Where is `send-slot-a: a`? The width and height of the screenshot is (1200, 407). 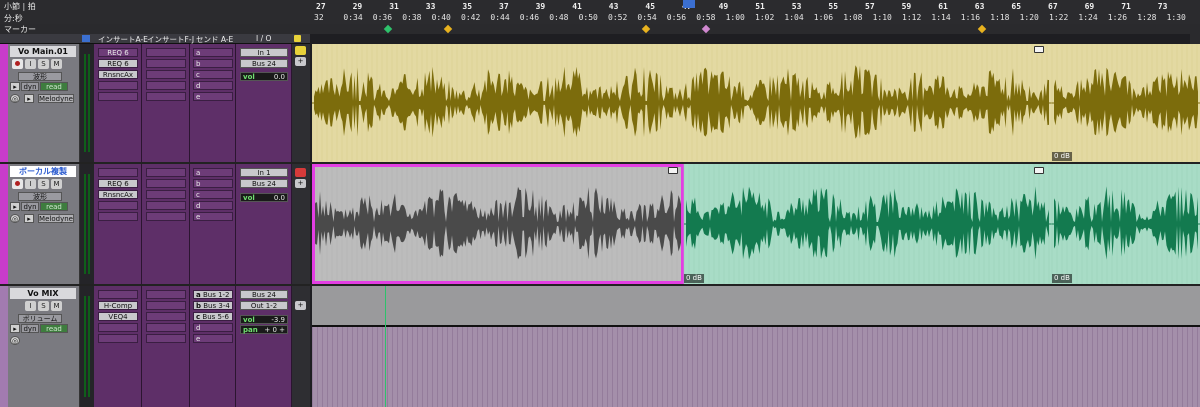 send-slot-a: a is located at coordinates (213, 172).